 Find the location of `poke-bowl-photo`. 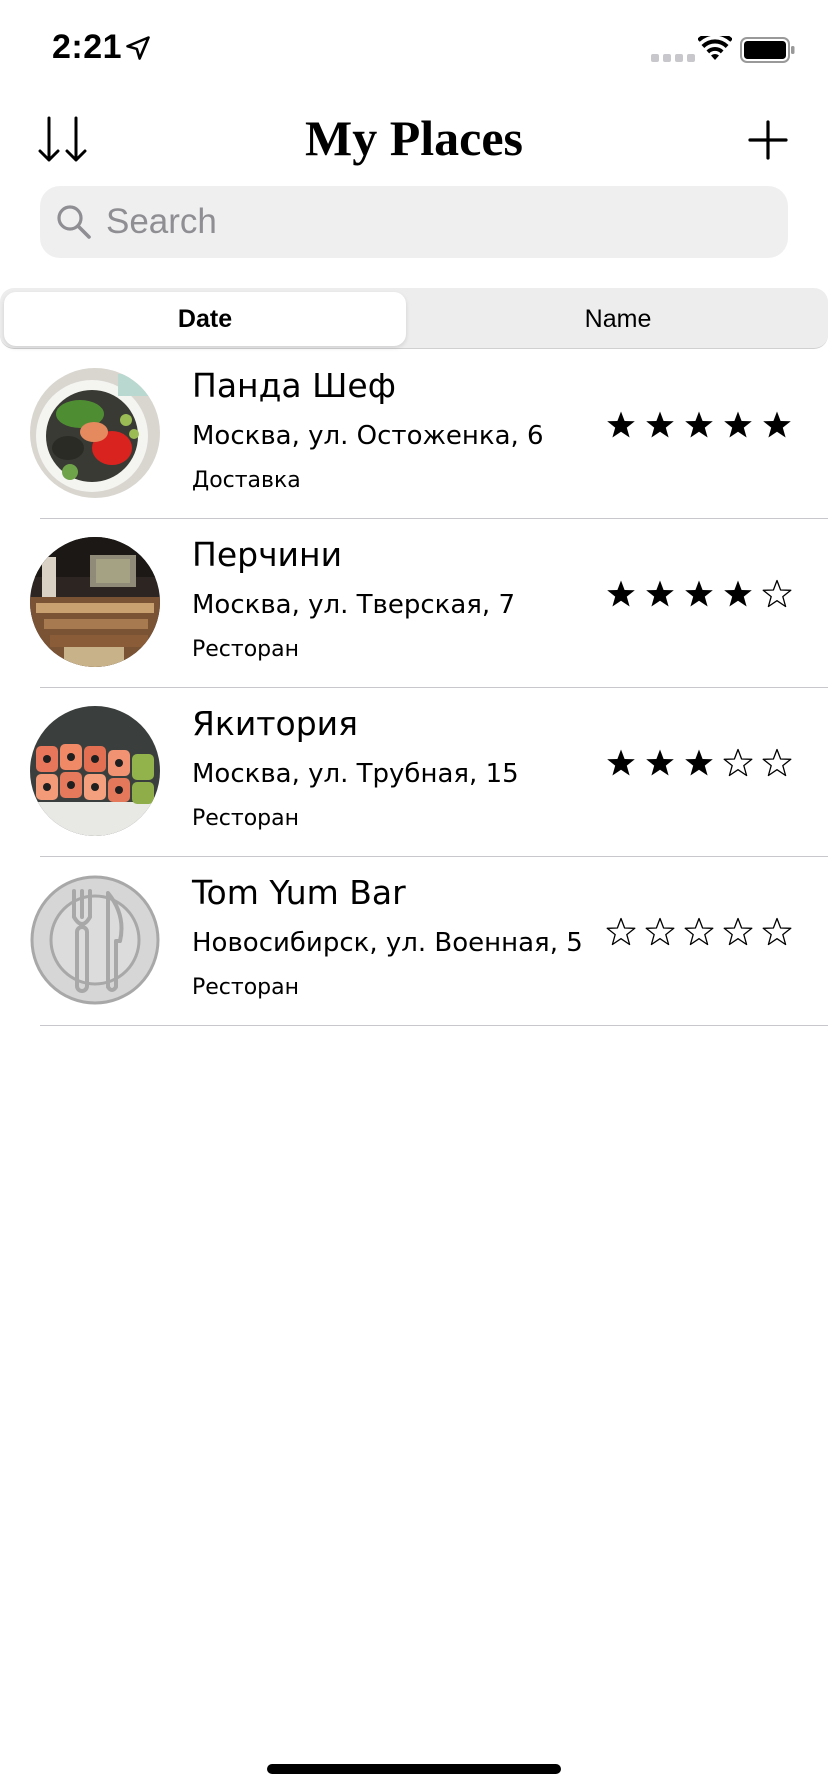

poke-bowl-photo is located at coordinates (95, 433).